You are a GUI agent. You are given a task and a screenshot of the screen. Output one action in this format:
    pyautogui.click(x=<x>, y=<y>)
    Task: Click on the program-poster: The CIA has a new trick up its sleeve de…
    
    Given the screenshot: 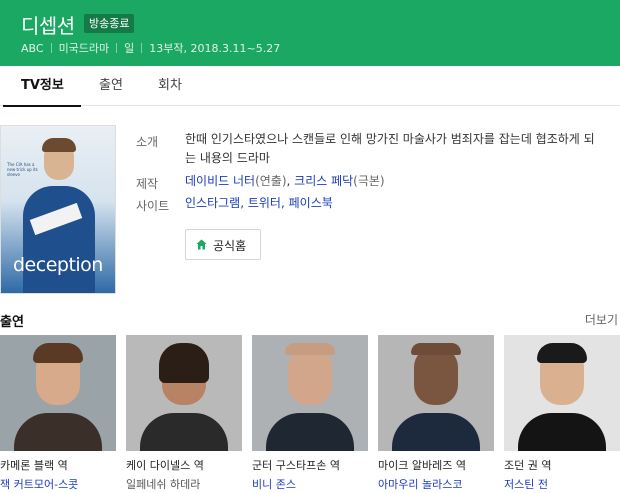 What is the action you would take?
    pyautogui.click(x=58, y=209)
    